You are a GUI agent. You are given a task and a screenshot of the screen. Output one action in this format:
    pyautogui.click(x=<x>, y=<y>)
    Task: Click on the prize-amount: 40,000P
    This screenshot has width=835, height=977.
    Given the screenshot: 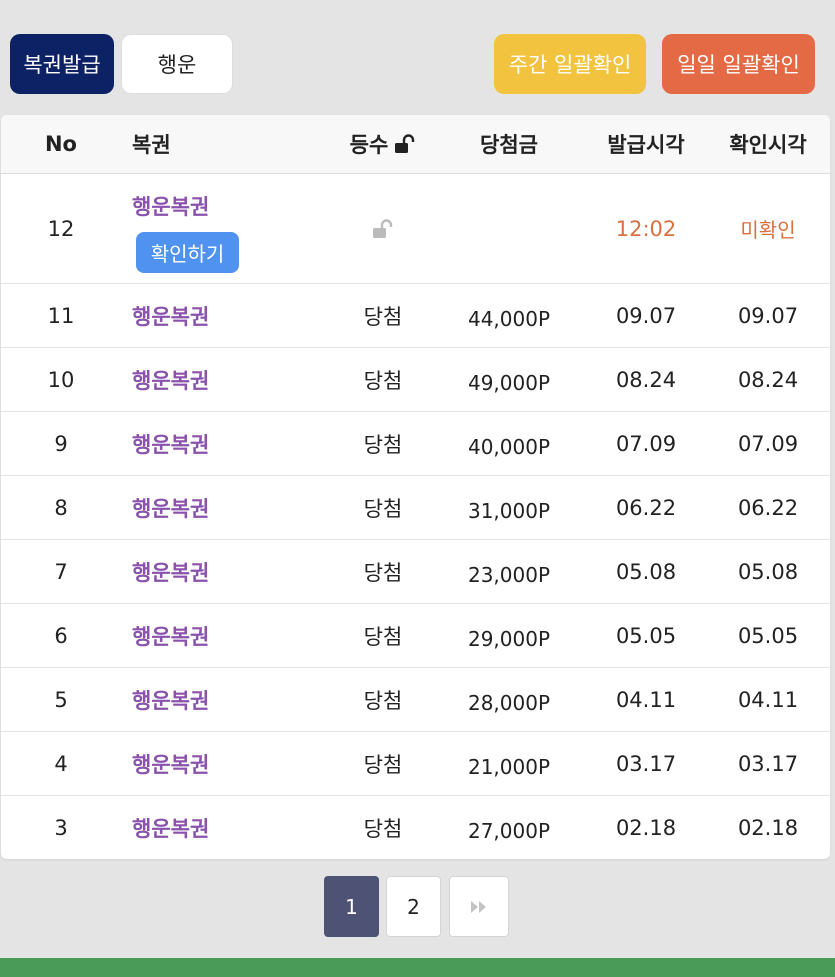 What is the action you would take?
    pyautogui.click(x=509, y=446)
    